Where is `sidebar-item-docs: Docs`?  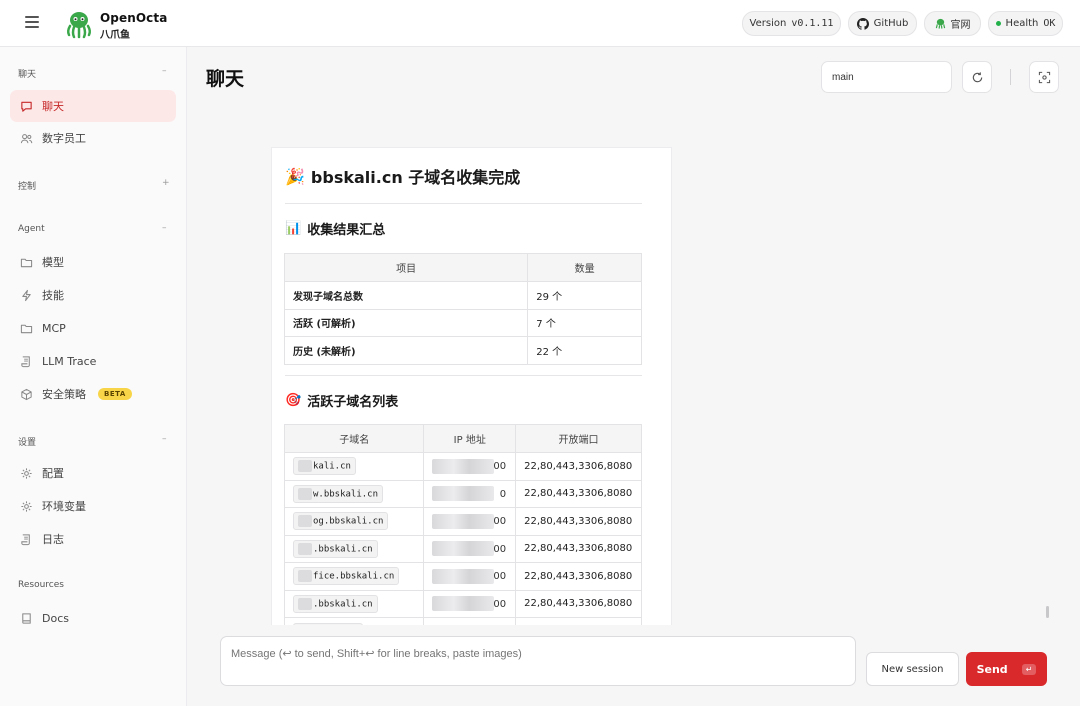
sidebar-item-docs: Docs is located at coordinates (93, 618).